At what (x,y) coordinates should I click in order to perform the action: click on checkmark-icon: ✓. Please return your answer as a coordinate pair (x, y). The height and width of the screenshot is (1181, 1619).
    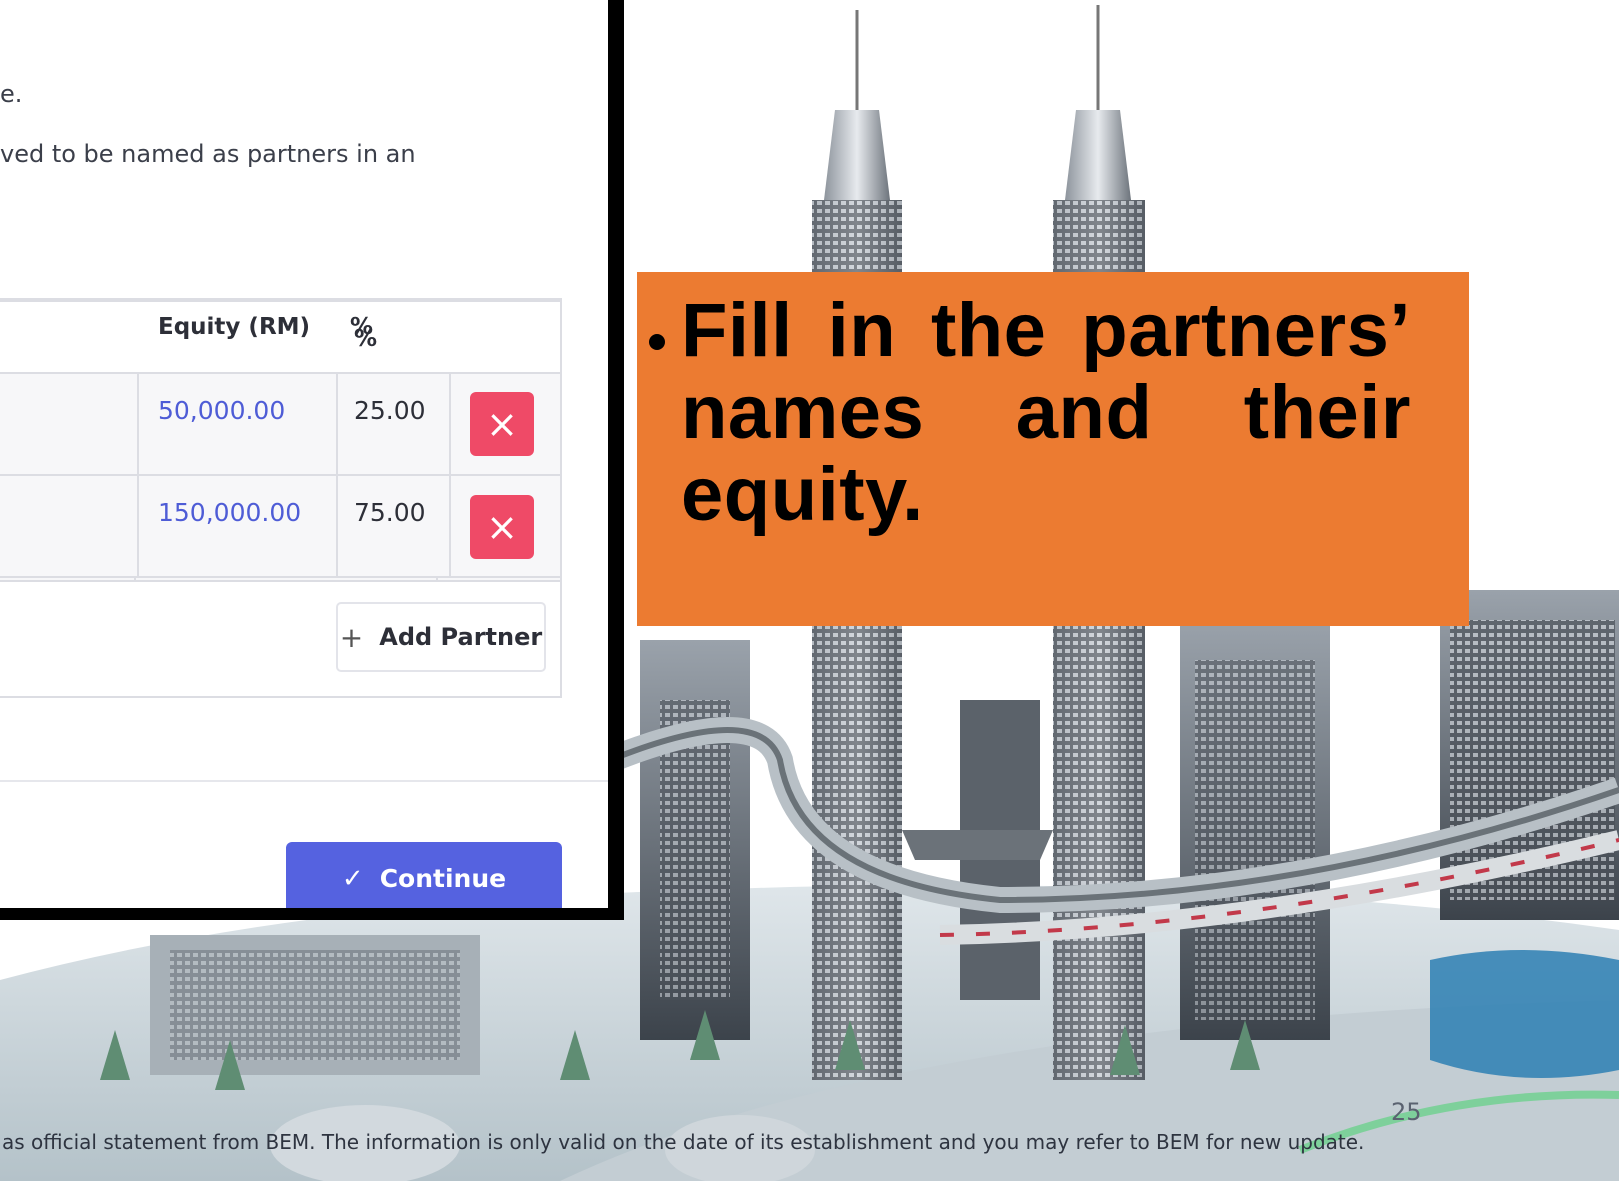
    Looking at the image, I should click on (352, 879).